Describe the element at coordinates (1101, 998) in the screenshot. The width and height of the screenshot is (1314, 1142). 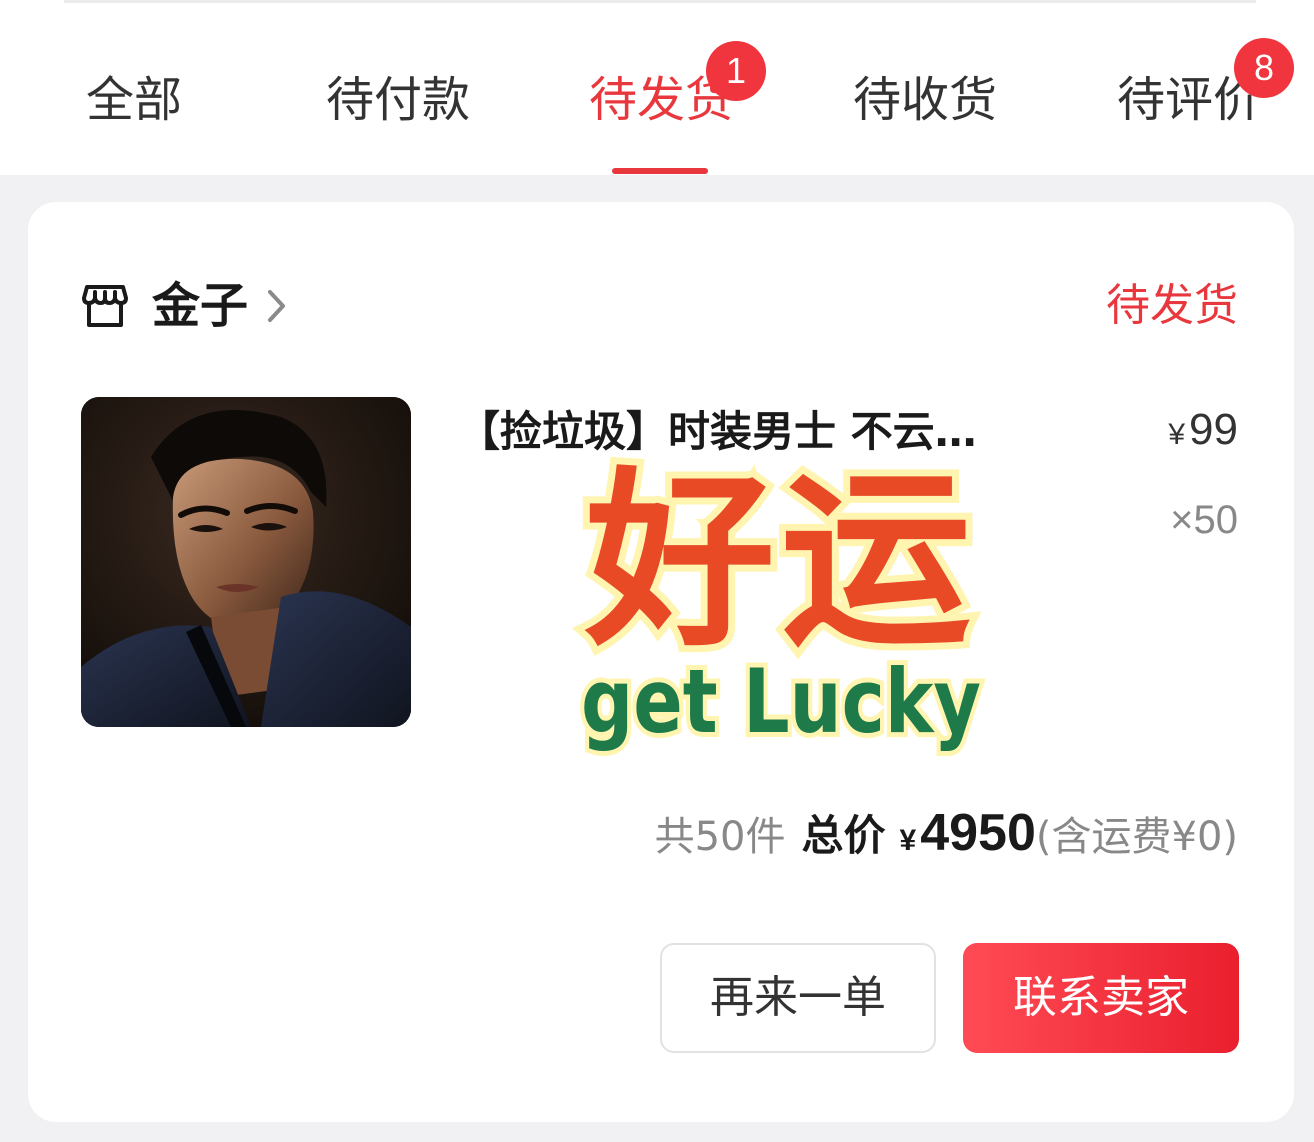
I see `contact-seller-button: 联系卖家` at that location.